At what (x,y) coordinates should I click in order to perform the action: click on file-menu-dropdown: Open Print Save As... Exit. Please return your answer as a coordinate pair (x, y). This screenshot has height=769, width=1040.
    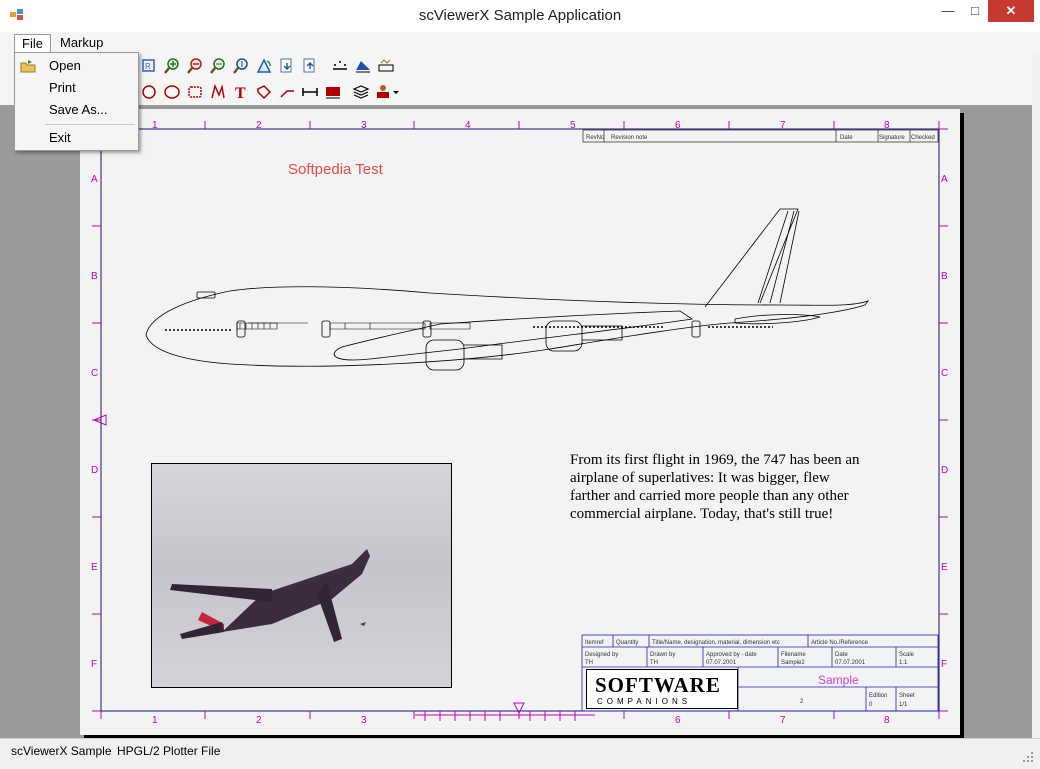
    Looking at the image, I should click on (76, 101).